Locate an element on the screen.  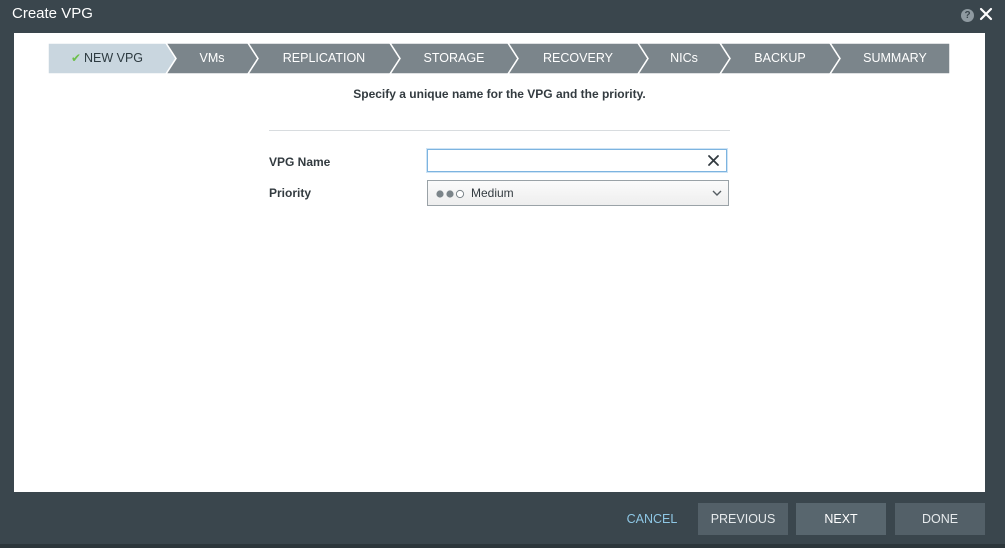
window-edge is located at coordinates (995, 262).